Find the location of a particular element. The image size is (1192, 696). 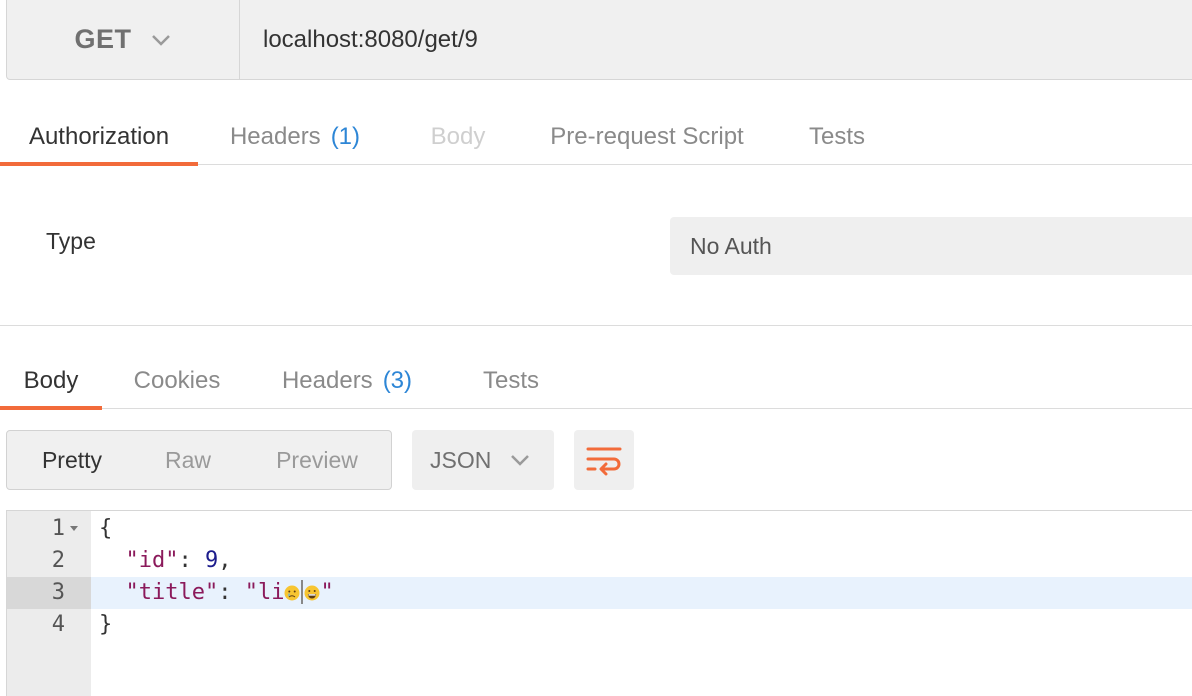

line-number: 1 is located at coordinates (58, 528).